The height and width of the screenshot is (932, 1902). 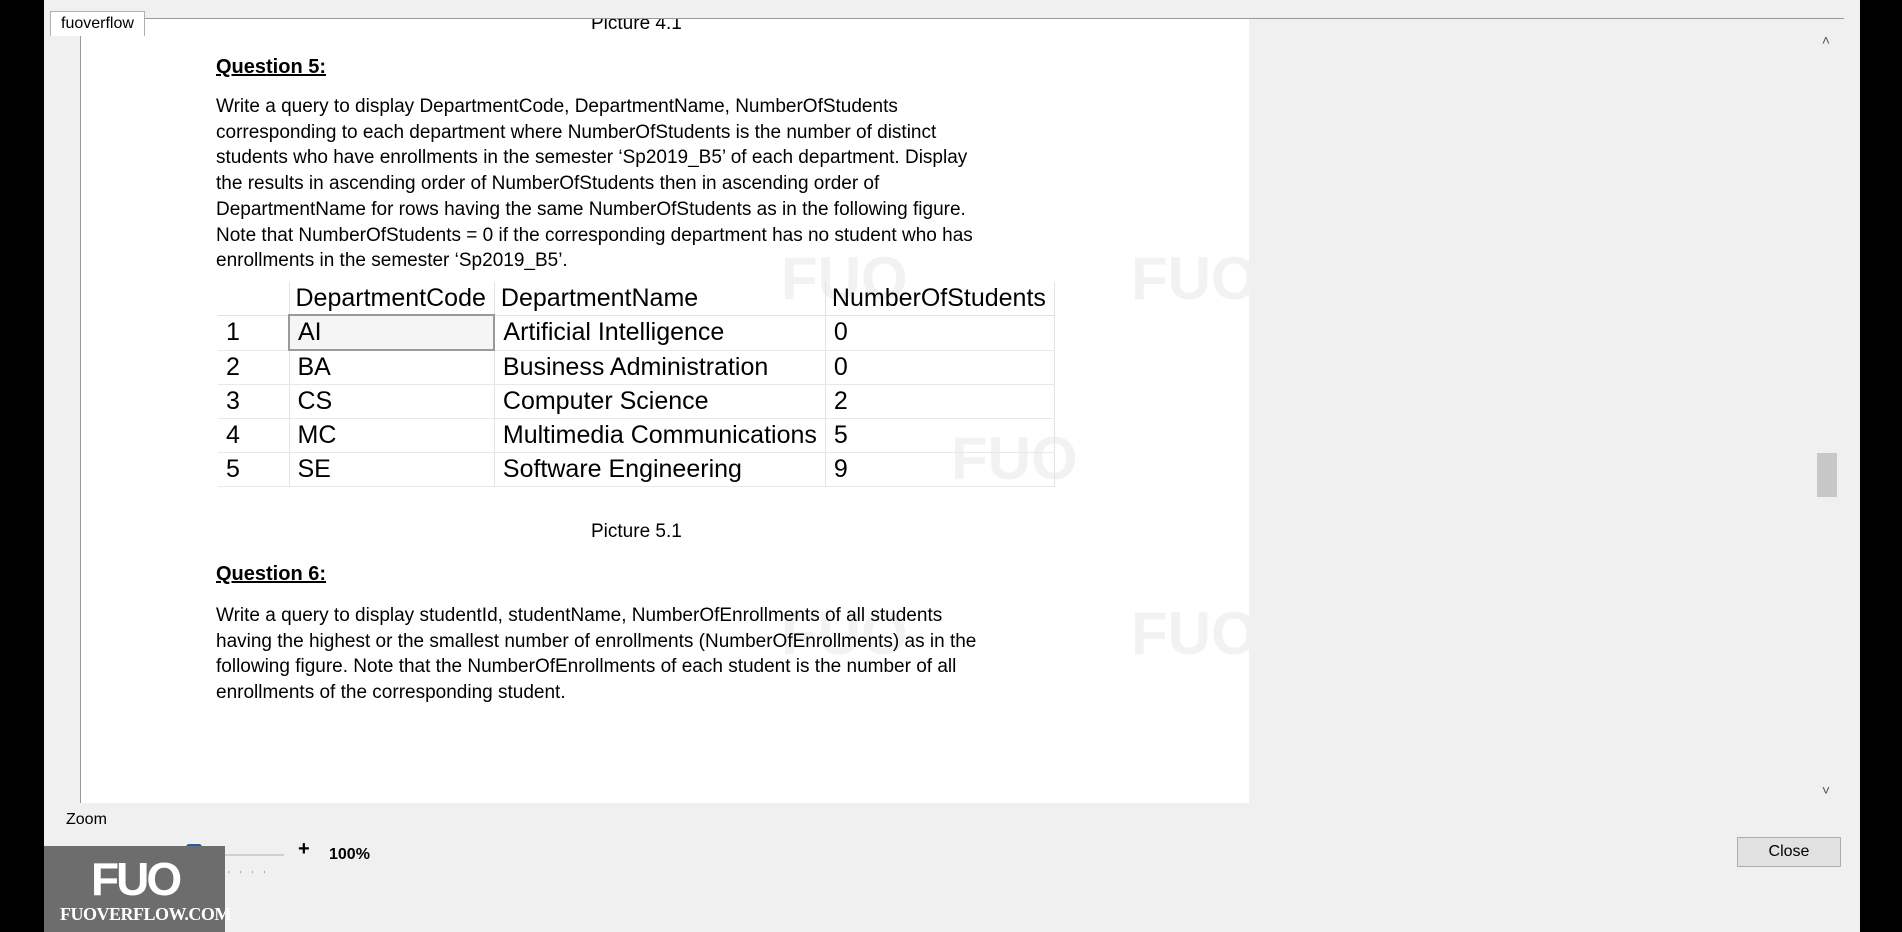 I want to click on logo-text: FUOVERFLOW.COM, so click(x=145, y=914).